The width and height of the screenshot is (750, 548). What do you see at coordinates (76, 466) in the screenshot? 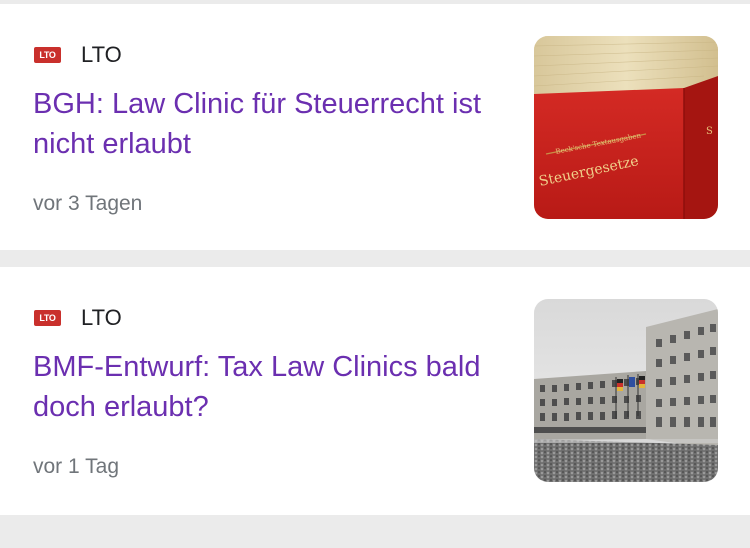
I see `article-timestamp: vor 1 Tag` at bounding box center [76, 466].